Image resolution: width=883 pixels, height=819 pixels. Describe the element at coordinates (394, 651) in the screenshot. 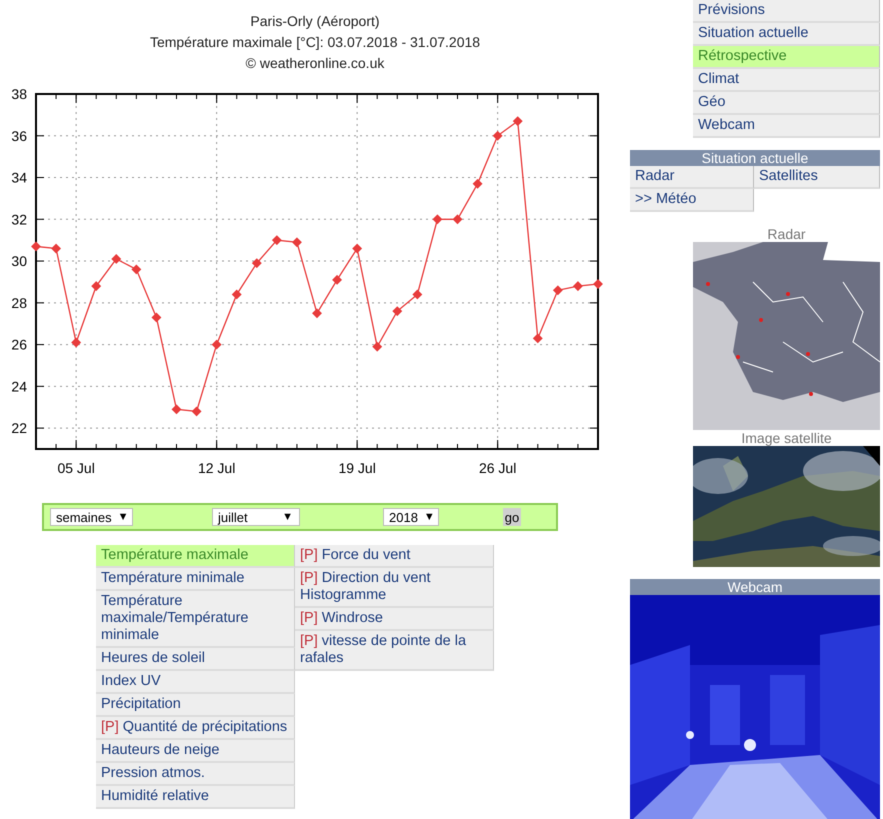

I see `parameter-link: [P] vitesse de pointe de la rafales` at that location.